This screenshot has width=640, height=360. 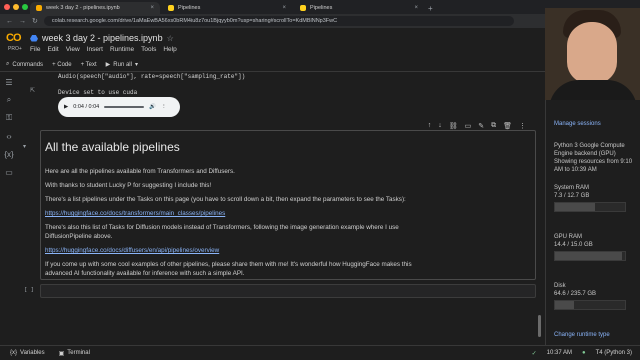 What do you see at coordinates (9, 154) in the screenshot?
I see `variables-icon: {x}` at bounding box center [9, 154].